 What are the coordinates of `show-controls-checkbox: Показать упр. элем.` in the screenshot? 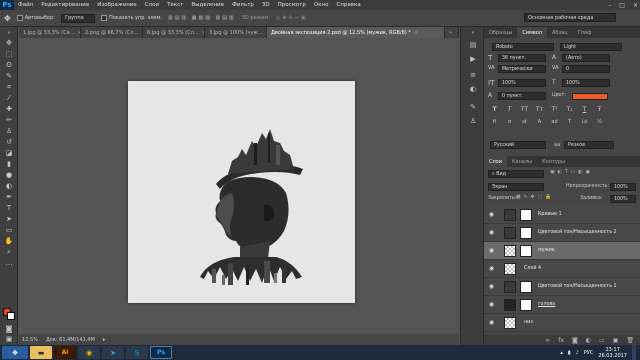 It's located at (131, 18).